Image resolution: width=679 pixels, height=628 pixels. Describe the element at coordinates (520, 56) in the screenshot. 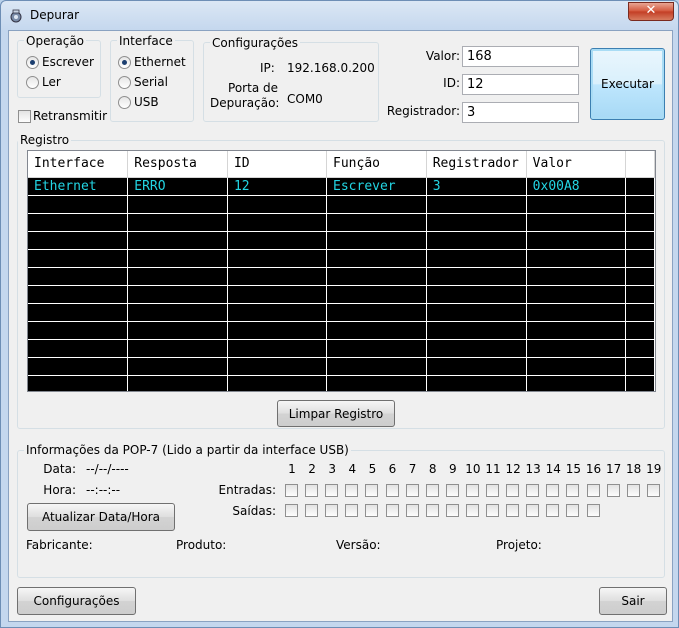

I see `valor-input: 168` at that location.